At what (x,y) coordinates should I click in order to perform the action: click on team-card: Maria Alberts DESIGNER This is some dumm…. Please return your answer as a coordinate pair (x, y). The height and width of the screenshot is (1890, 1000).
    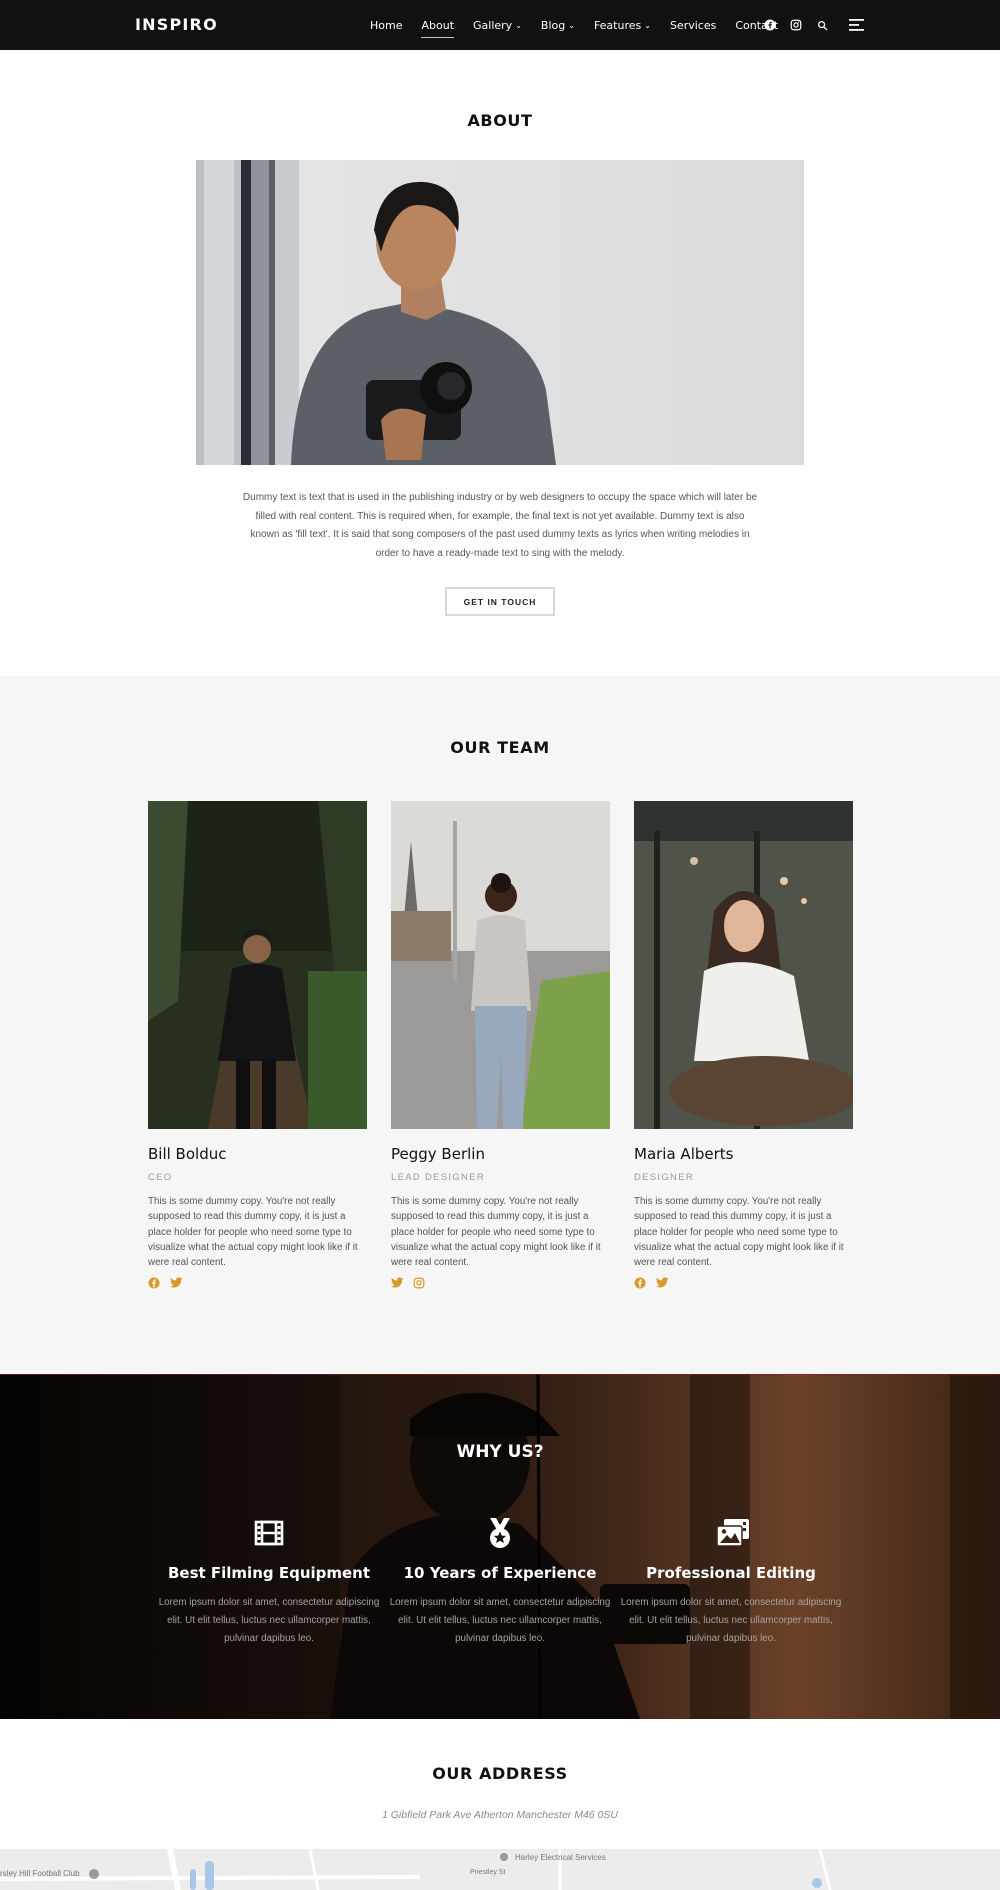
    Looking at the image, I should click on (743, 1046).